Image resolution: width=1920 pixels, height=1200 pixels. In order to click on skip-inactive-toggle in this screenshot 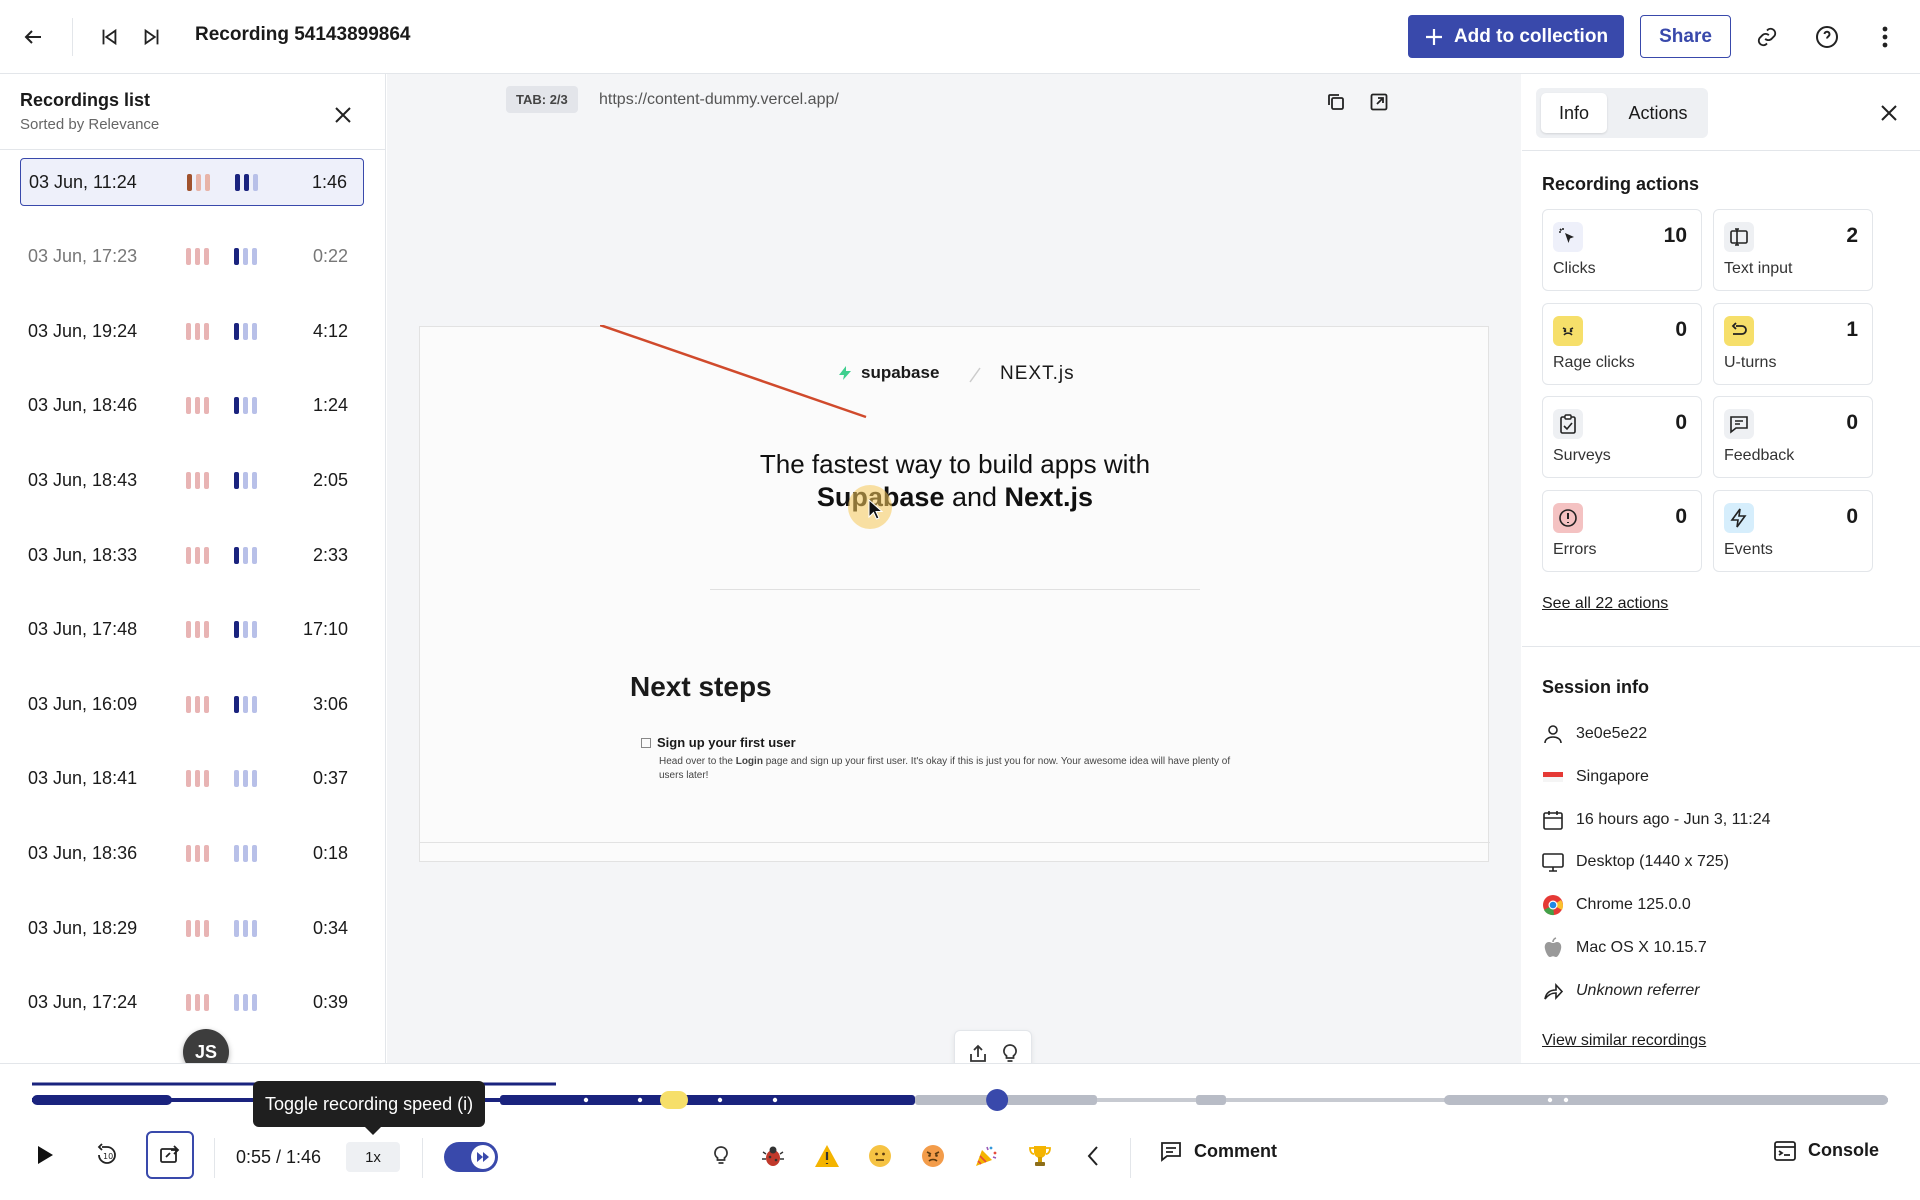, I will do `click(471, 1157)`.